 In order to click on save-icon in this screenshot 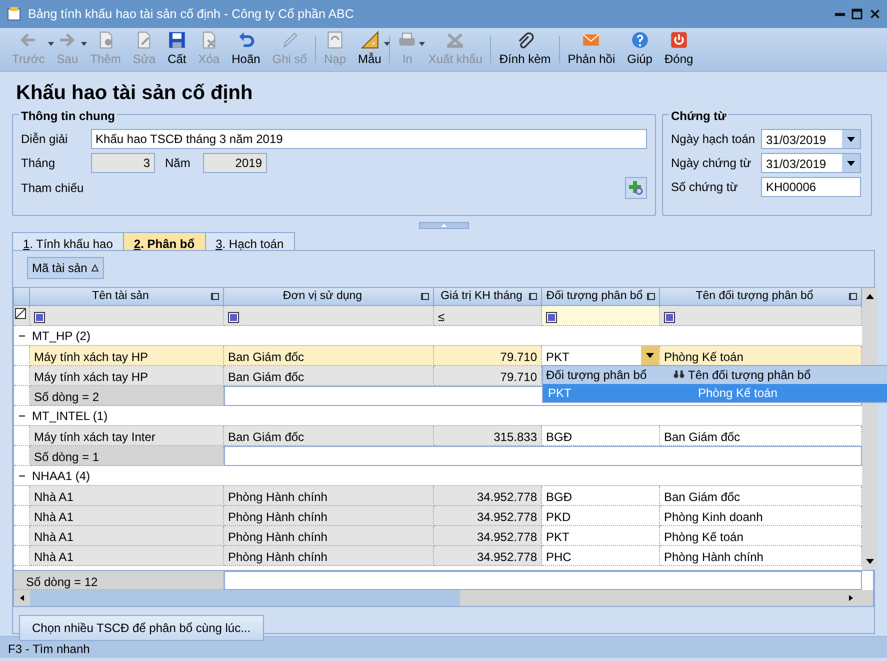, I will do `click(177, 40)`.